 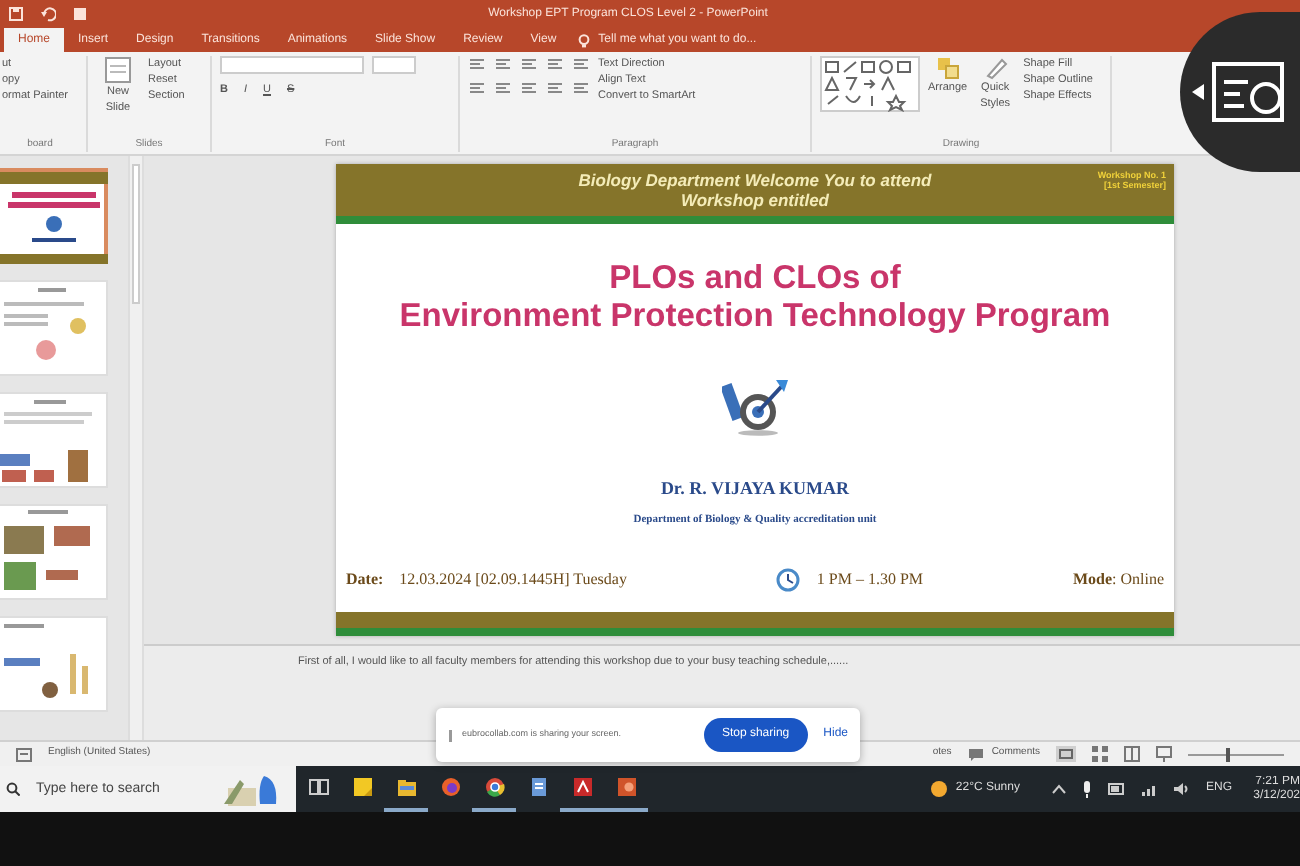 What do you see at coordinates (869, 579) in the screenshot?
I see `time-text: 1 PM – 1.30 PM` at bounding box center [869, 579].